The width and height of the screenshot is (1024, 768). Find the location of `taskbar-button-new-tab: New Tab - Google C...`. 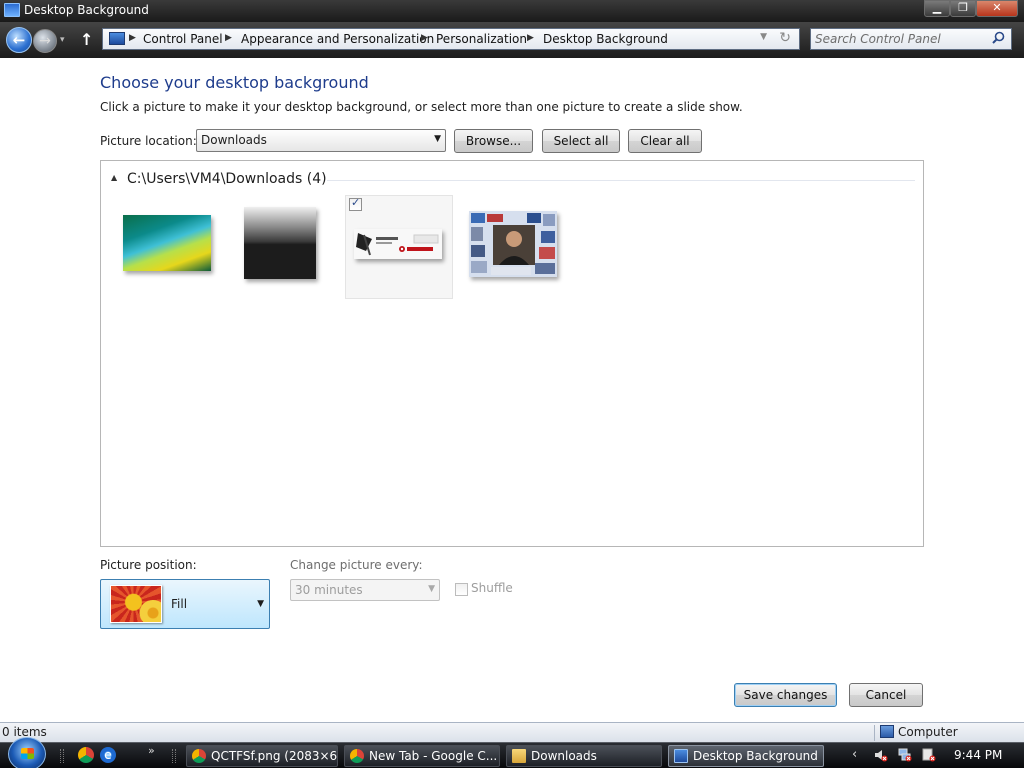

taskbar-button-new-tab: New Tab - Google C... is located at coordinates (422, 756).